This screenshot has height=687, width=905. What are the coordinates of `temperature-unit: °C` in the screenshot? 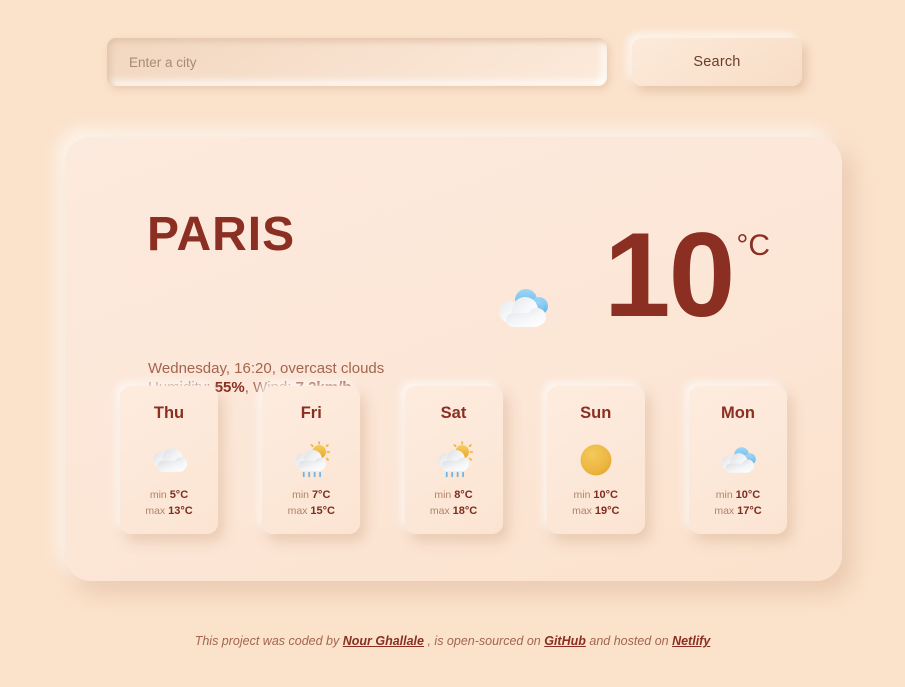 It's located at (753, 245).